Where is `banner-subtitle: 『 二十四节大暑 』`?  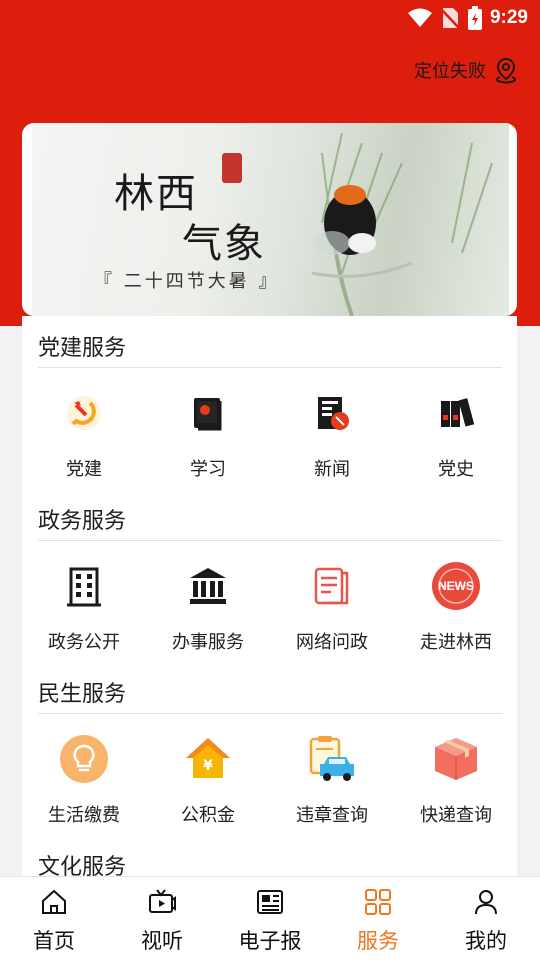 banner-subtitle: 『 二十四节大暑 』 is located at coordinates (187, 281).